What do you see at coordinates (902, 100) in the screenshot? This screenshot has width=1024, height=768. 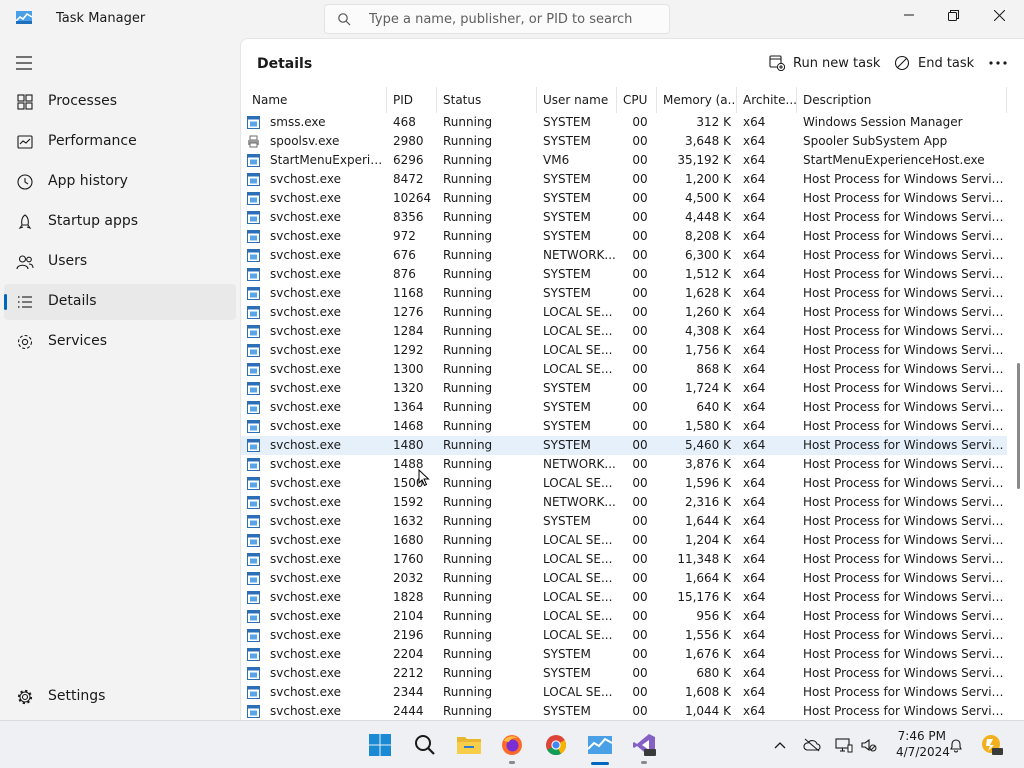 I see `column-header-description: Description` at bounding box center [902, 100].